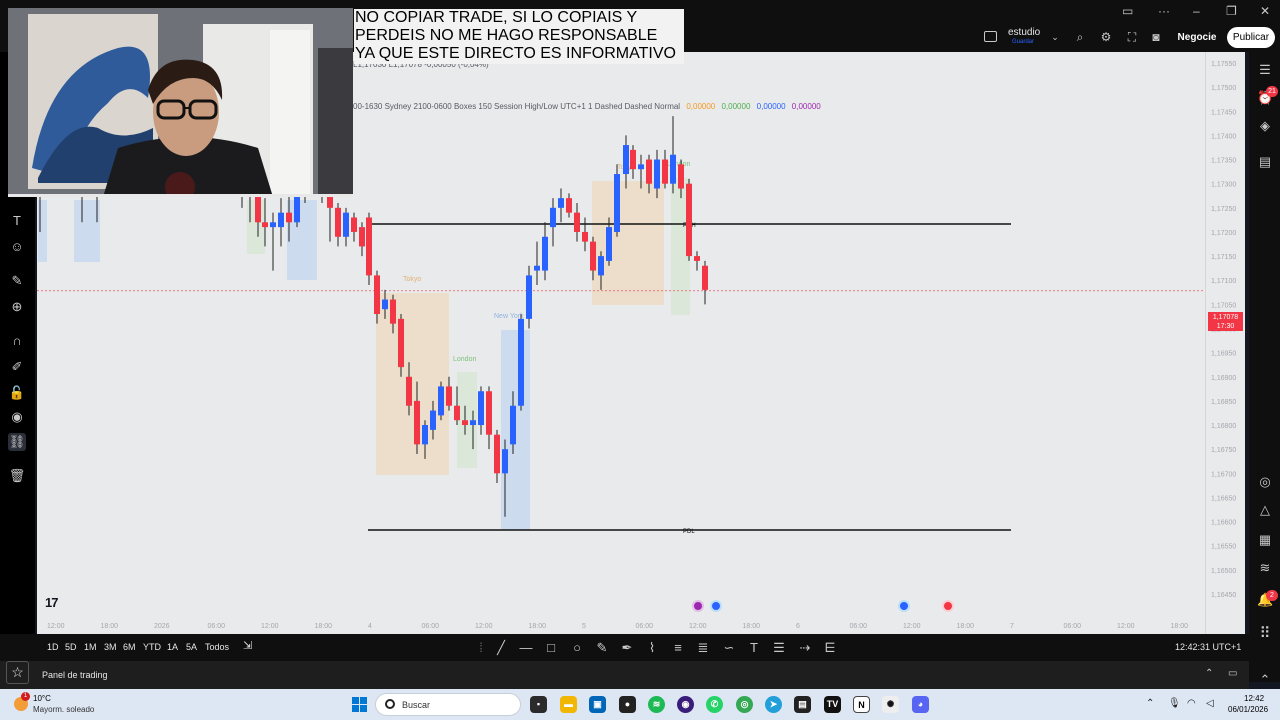  What do you see at coordinates (714, 704) in the screenshot?
I see `whatsapp-icon: ✆` at bounding box center [714, 704].